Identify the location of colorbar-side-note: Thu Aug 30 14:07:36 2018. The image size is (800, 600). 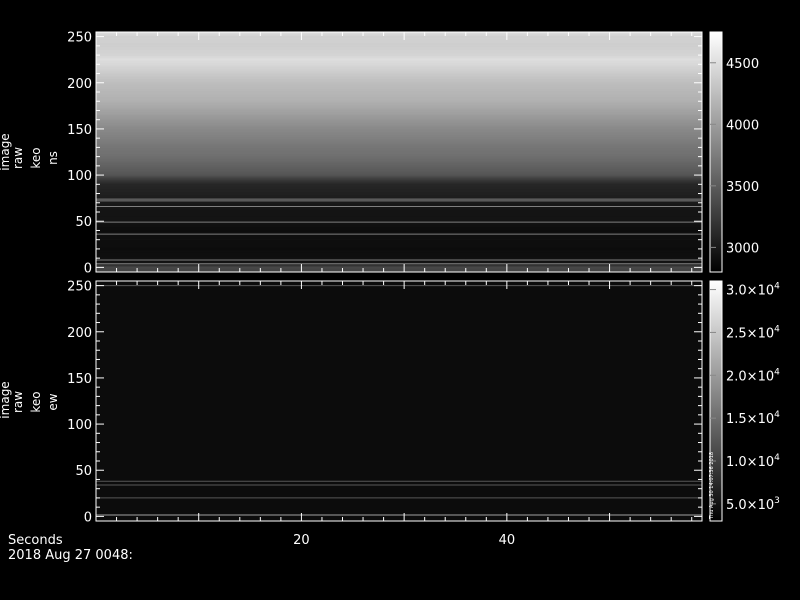
(712, 486).